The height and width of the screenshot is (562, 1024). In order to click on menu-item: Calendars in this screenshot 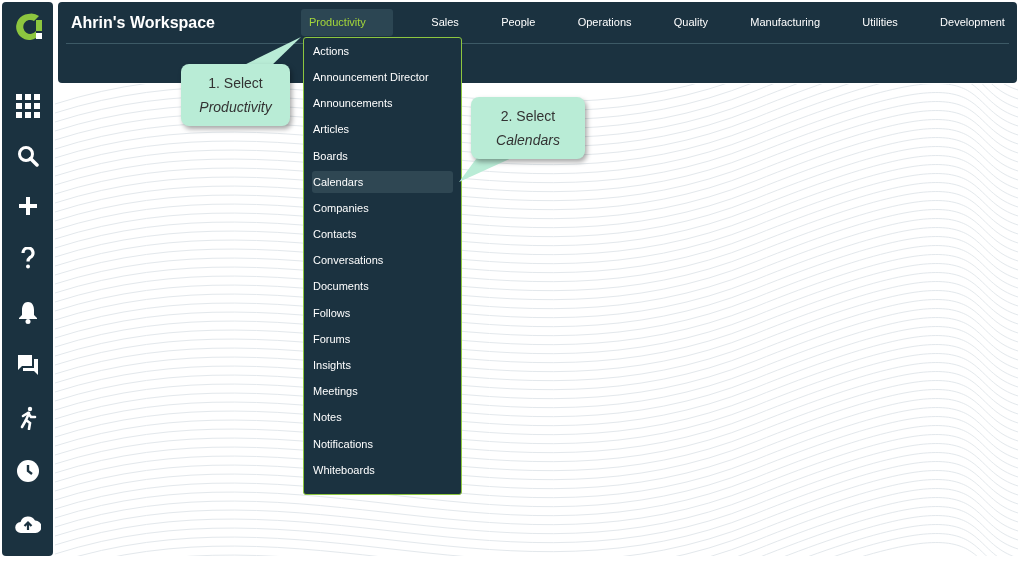, I will do `click(382, 181)`.